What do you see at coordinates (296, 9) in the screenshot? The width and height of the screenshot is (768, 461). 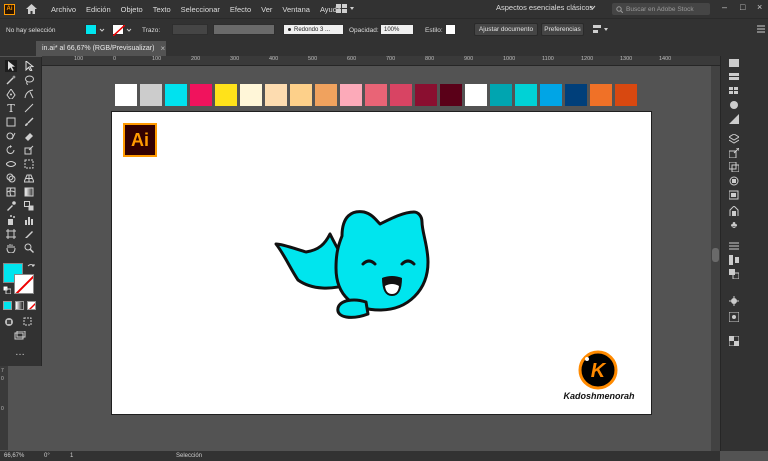 I see `menu-ventana: Ventana` at bounding box center [296, 9].